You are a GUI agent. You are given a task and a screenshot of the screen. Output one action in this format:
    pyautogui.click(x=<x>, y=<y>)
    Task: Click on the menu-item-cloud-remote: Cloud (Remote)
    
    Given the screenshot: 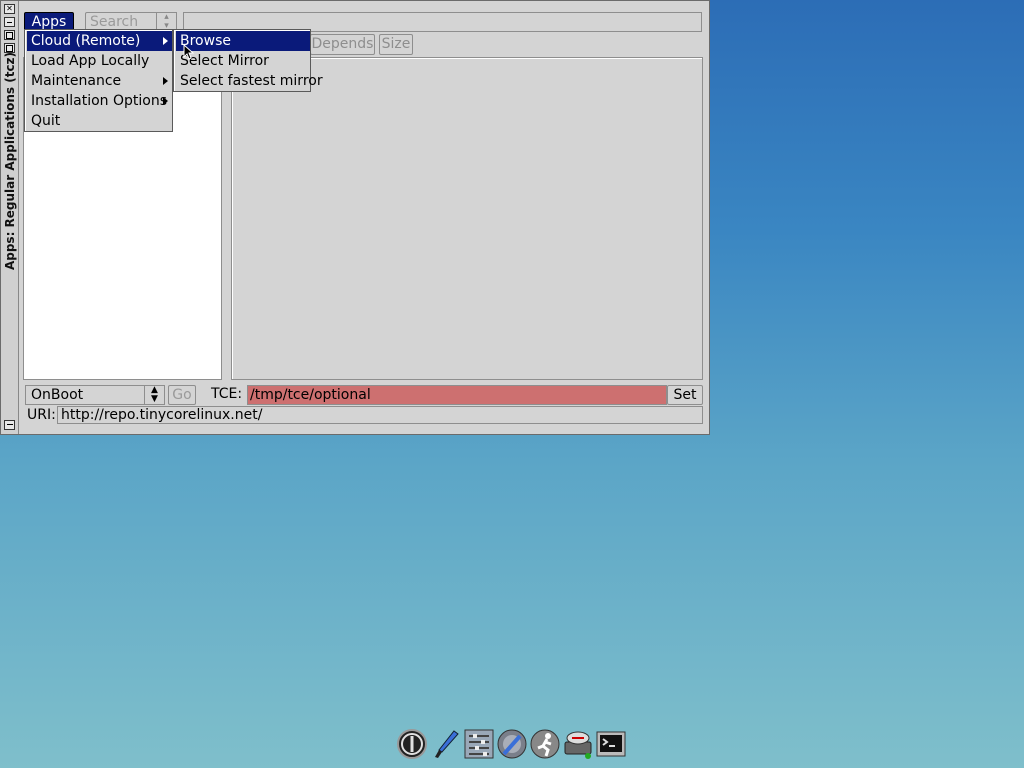 What is the action you would take?
    pyautogui.click(x=99, y=41)
    